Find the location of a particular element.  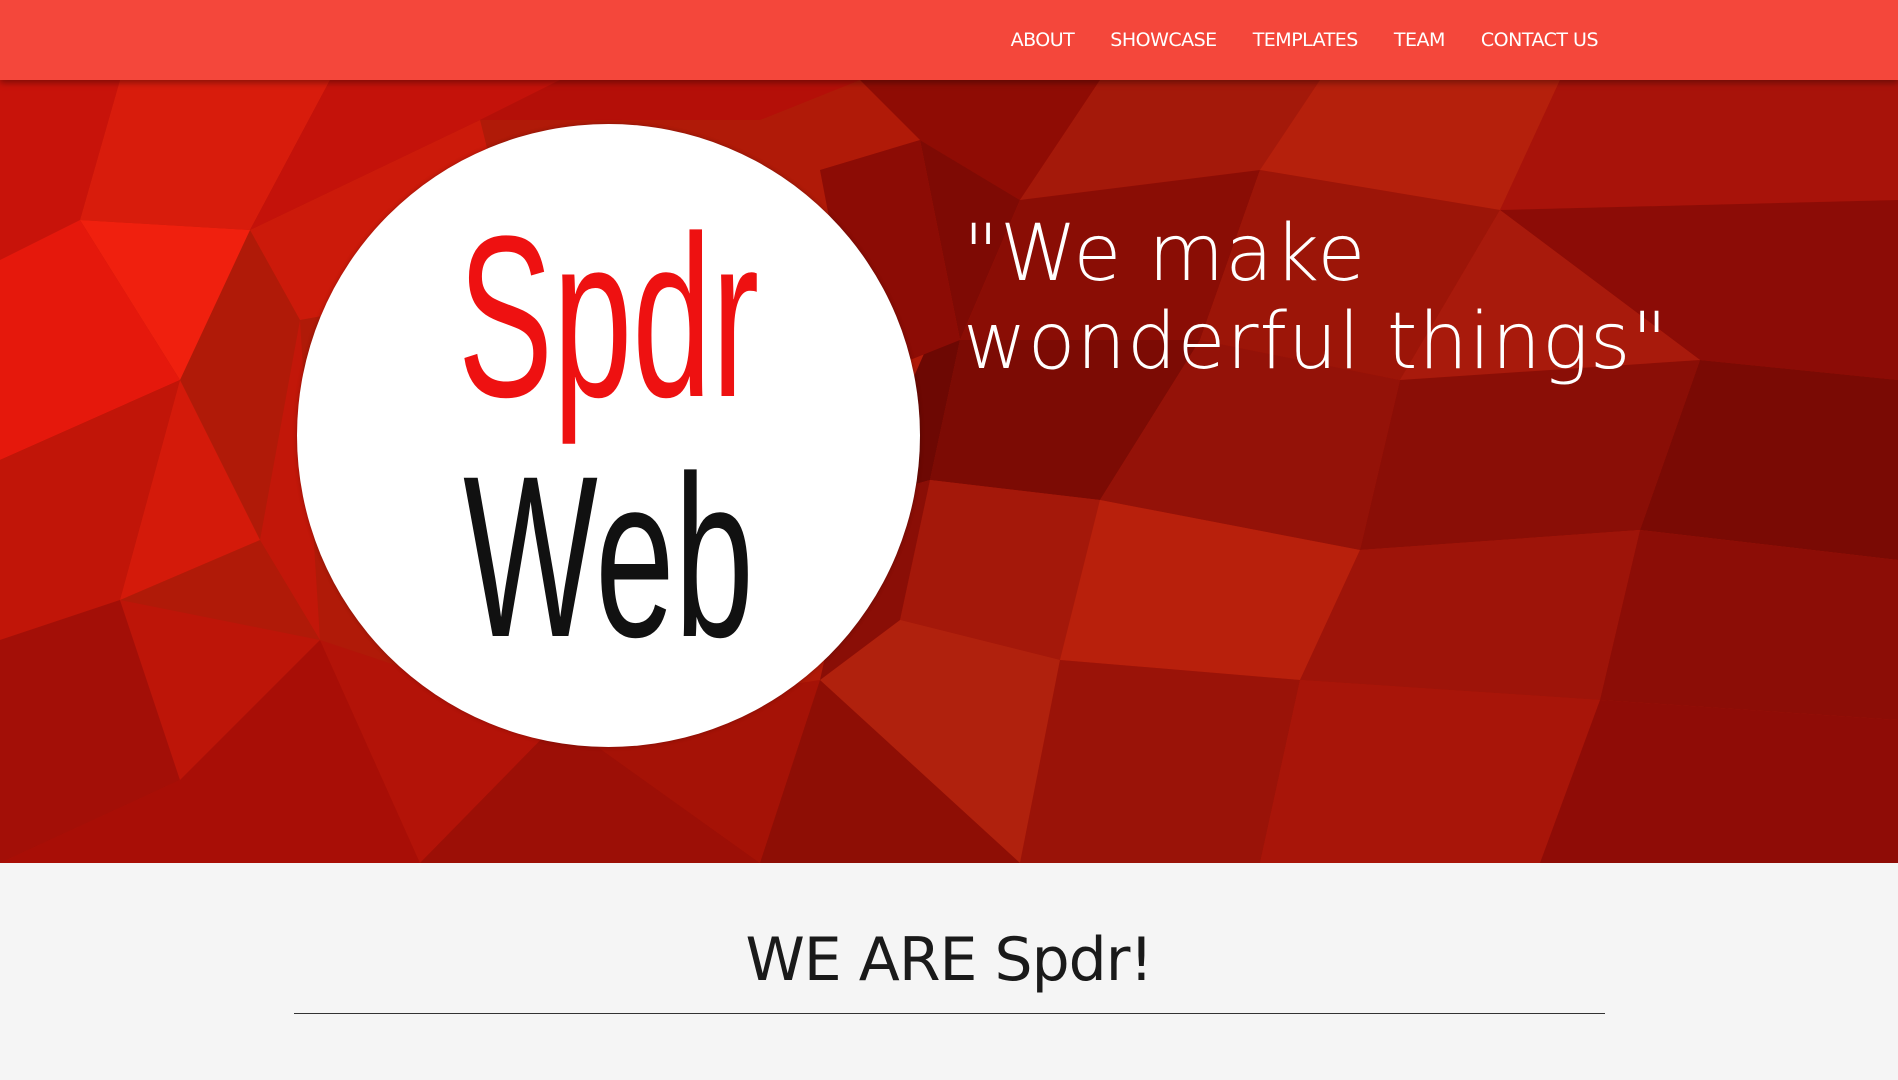

nav-links: ABOUT SHOWCASE TEMPLATES TEAM CONTACT US is located at coordinates (1287, 40).